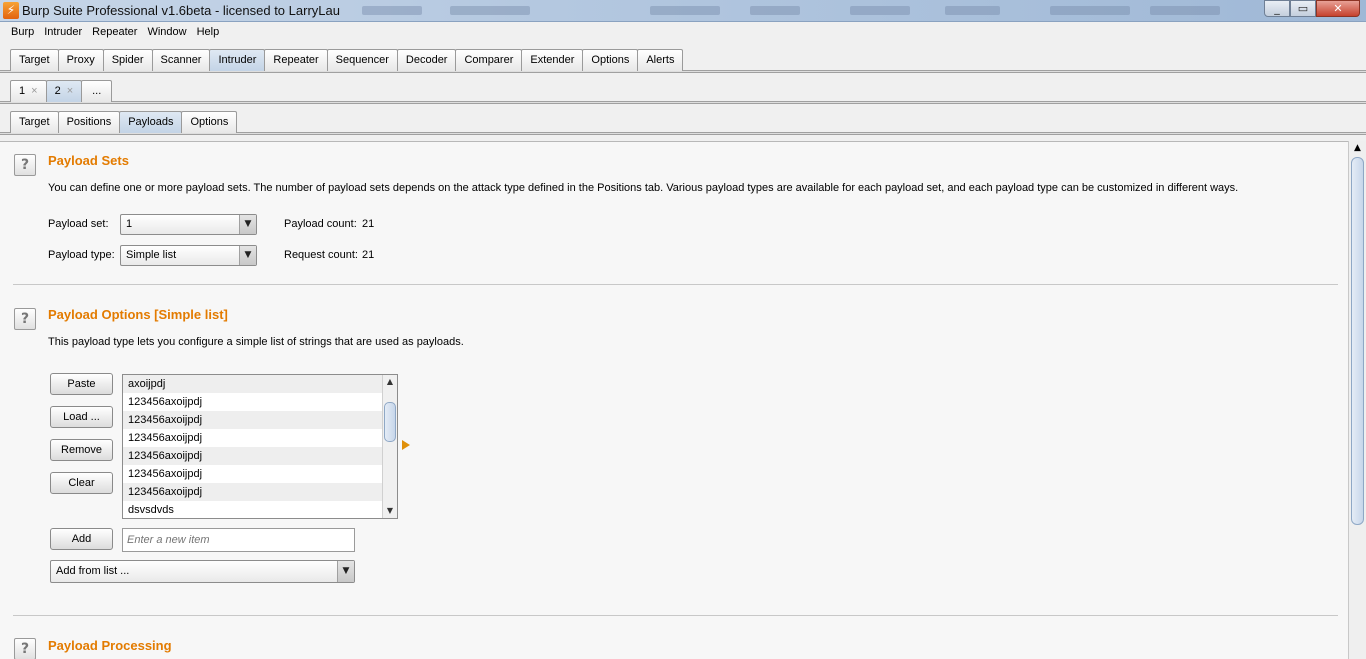 This screenshot has height=659, width=1366. I want to click on list-item: axoijpdj, so click(252, 384).